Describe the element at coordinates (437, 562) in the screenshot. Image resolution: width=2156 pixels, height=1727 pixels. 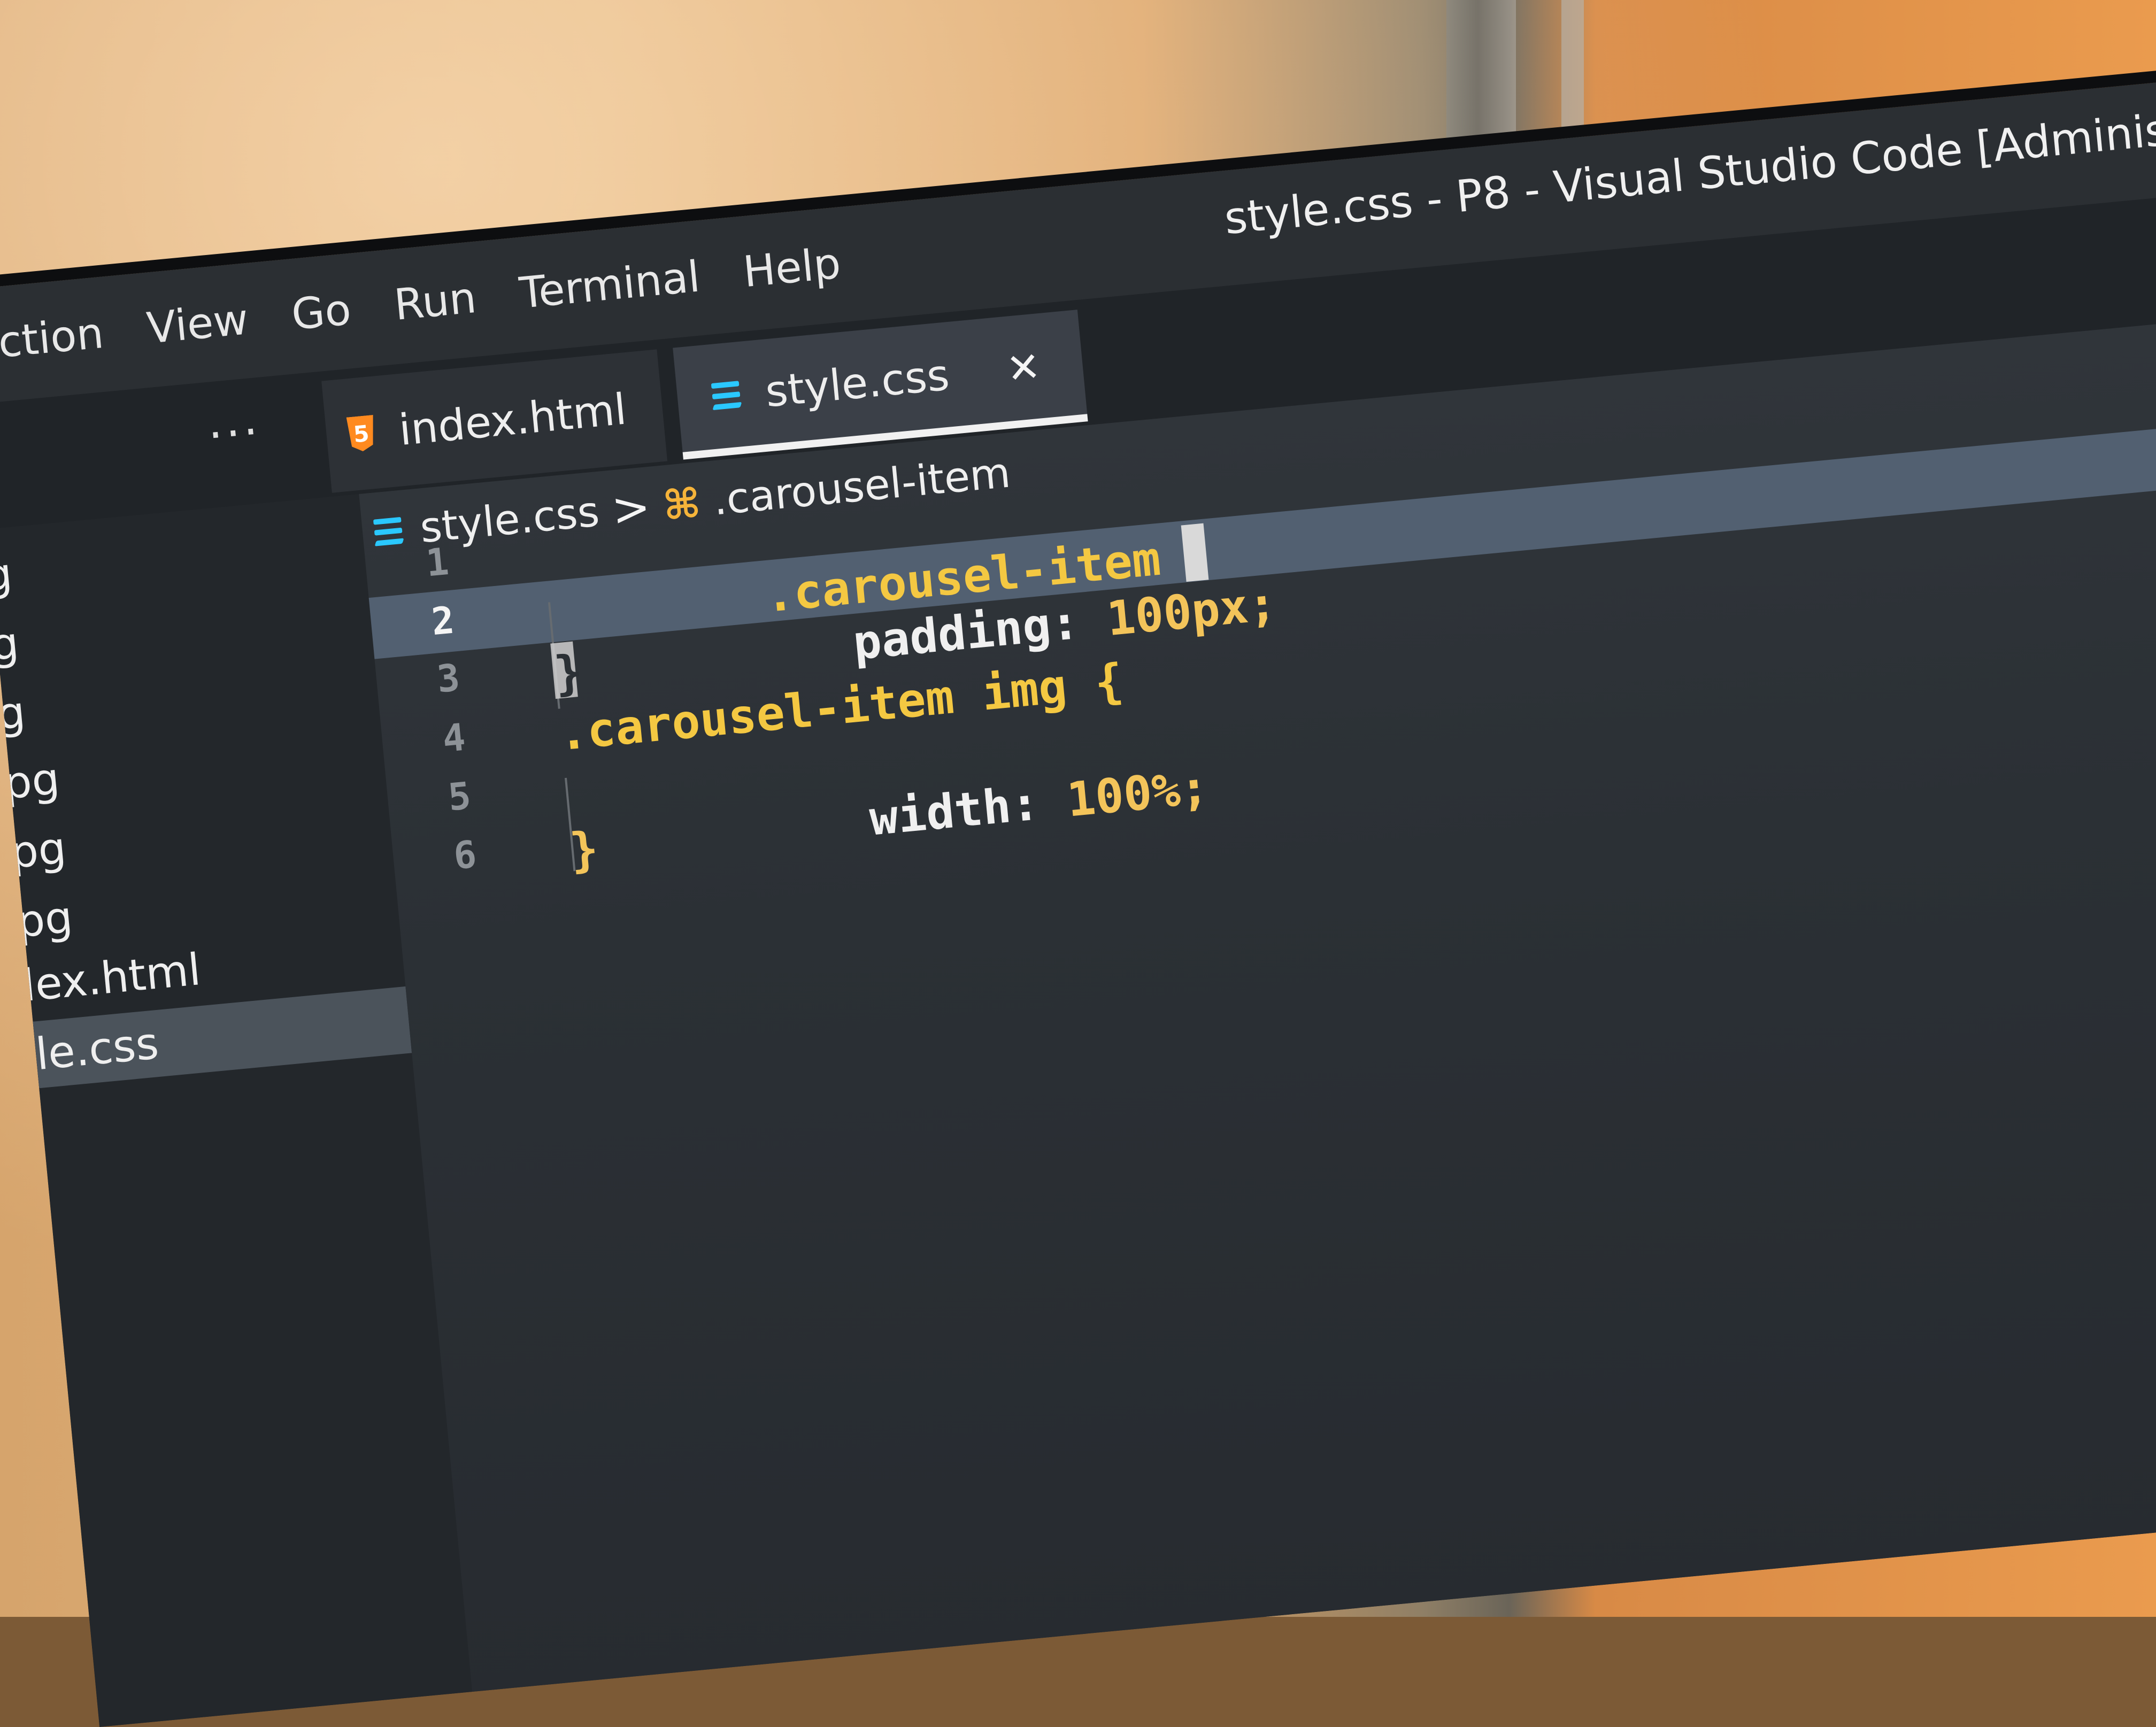
I see `line-number: 1` at that location.